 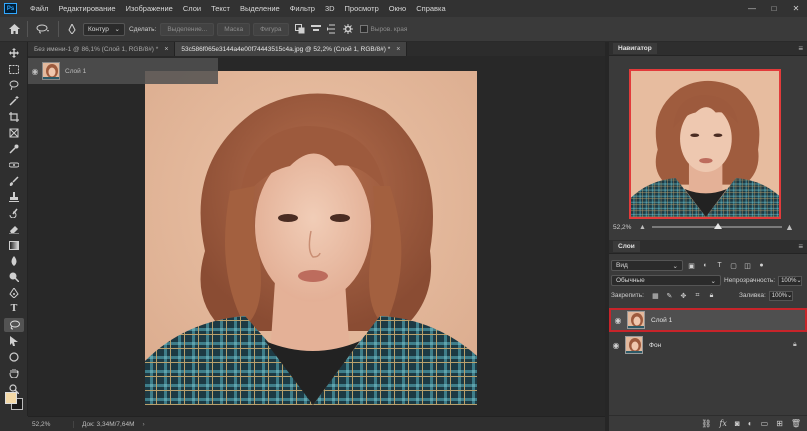 What do you see at coordinates (644, 227) in the screenshot?
I see `zoom-out-icon: ▲` at bounding box center [644, 227].